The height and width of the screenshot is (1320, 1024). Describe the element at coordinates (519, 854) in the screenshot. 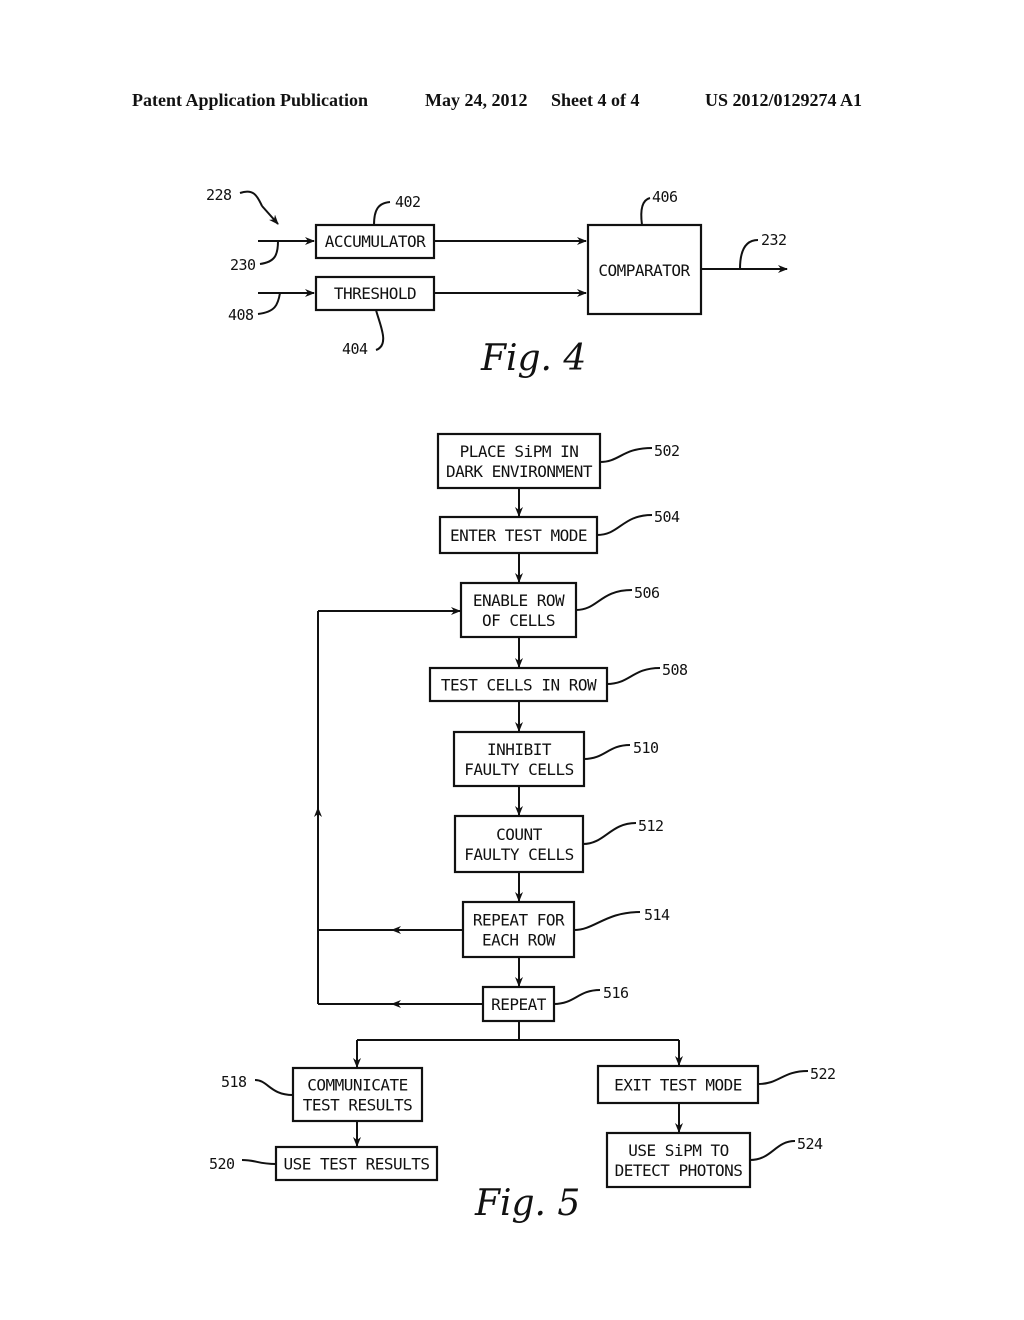

I see `step-512-label: FAULTY CELLS` at that location.